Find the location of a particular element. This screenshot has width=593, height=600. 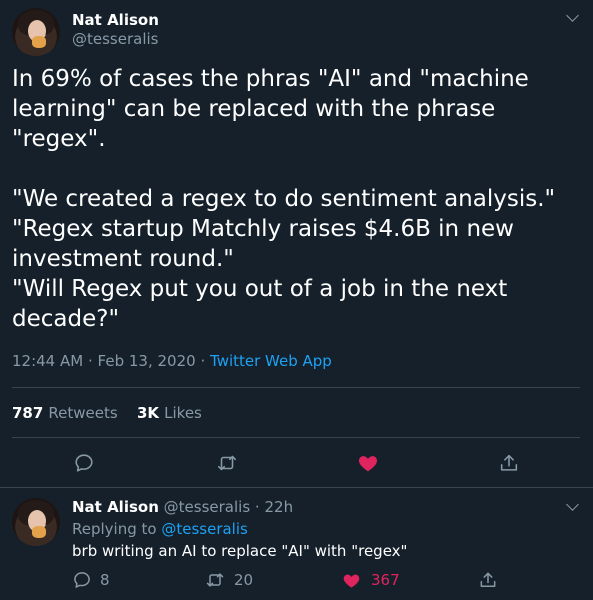

author-handle: @tesseralis is located at coordinates (115, 39).